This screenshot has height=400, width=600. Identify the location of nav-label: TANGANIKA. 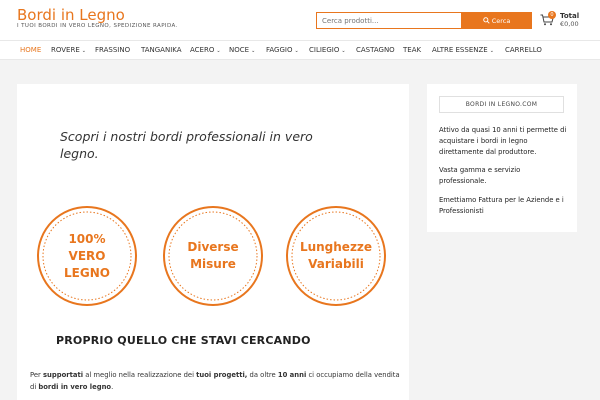
(161, 50).